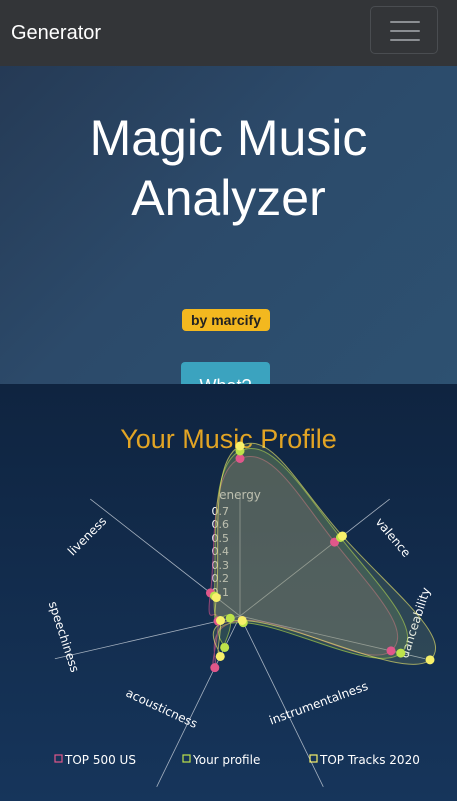 The image size is (457, 801). Describe the element at coordinates (228, 33) in the screenshot. I see `navbar: Generator` at that location.